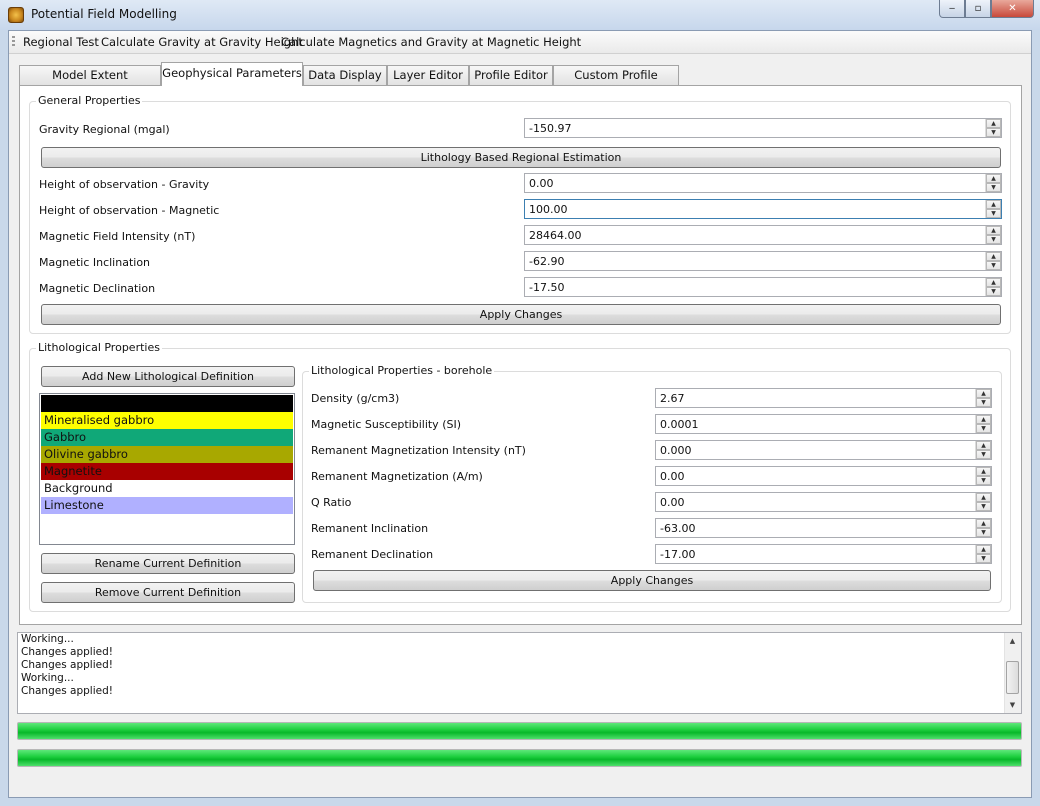 The height and width of the screenshot is (806, 1040). Describe the element at coordinates (13, 42) in the screenshot. I see `toolbar-grip-icon` at that location.